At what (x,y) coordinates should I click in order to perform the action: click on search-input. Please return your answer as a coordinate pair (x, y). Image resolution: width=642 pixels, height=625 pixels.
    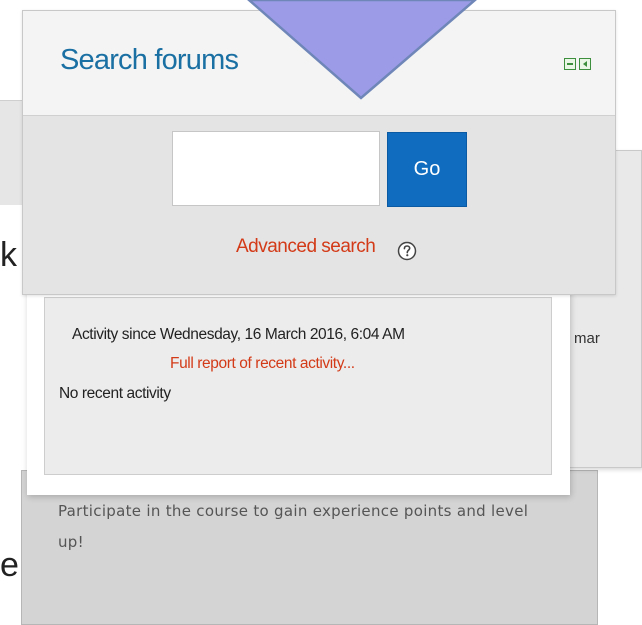
    Looking at the image, I should click on (276, 168).